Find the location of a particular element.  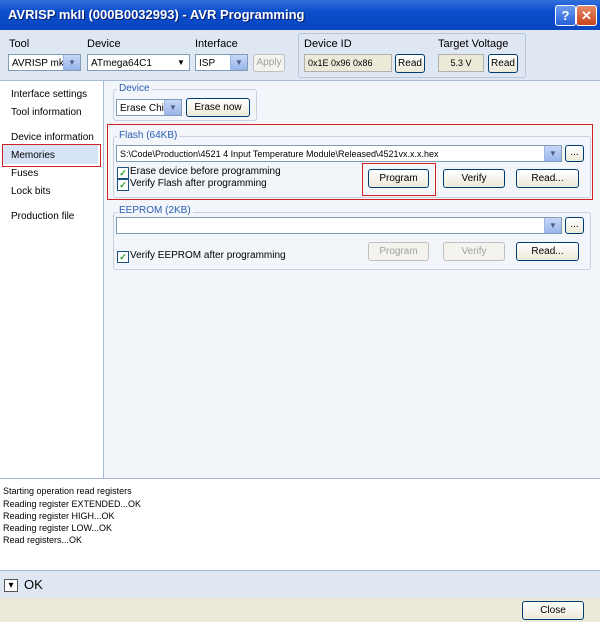

device-group-title: Device is located at coordinates (134, 88).